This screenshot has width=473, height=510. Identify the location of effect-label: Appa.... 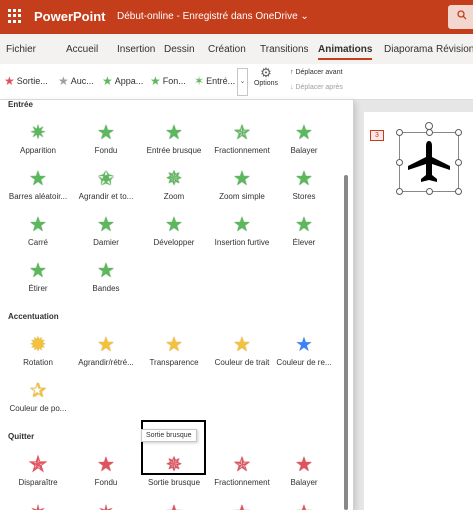
(129, 81).